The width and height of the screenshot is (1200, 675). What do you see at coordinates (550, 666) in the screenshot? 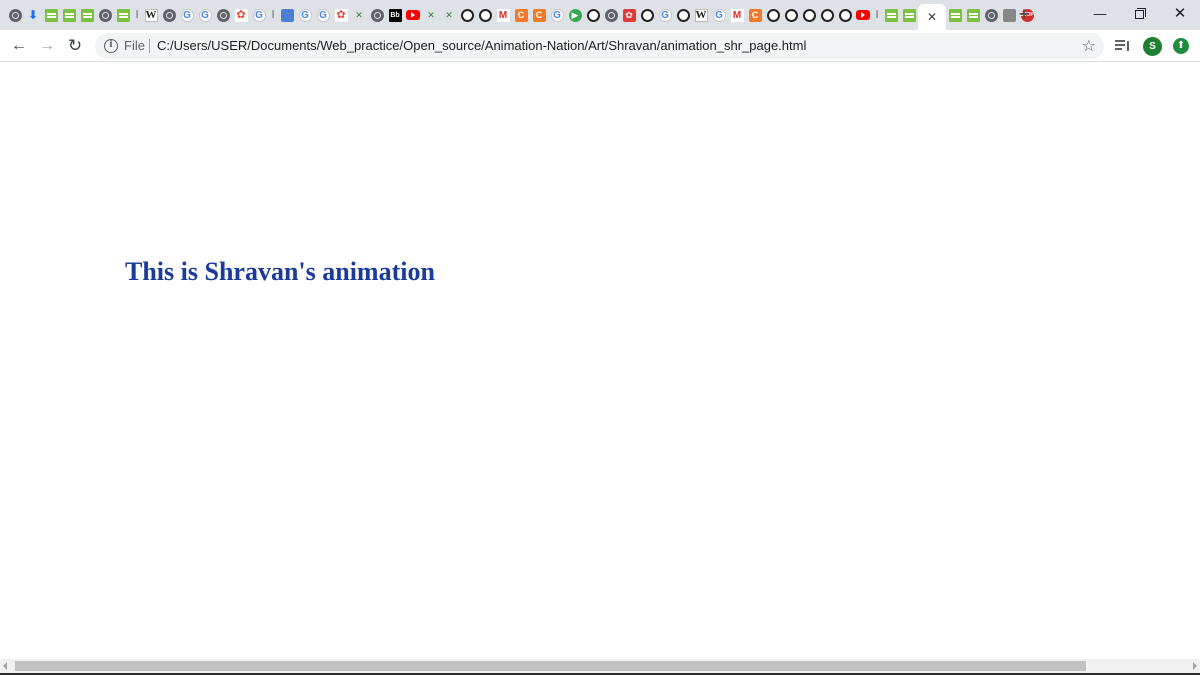
I see `scrollbar-thumb` at bounding box center [550, 666].